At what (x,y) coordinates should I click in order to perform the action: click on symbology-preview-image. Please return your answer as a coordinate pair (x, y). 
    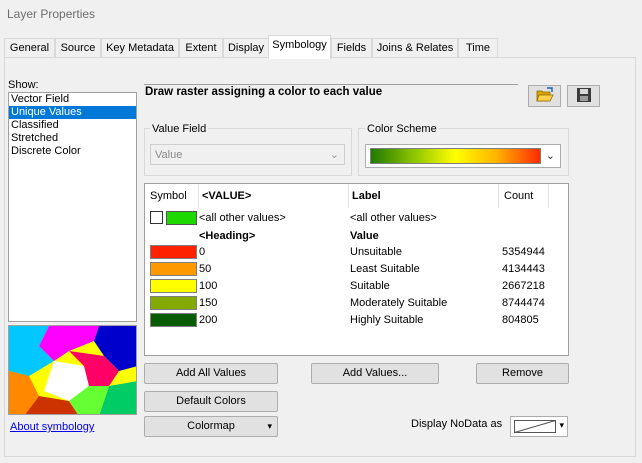
    Looking at the image, I should click on (72, 370).